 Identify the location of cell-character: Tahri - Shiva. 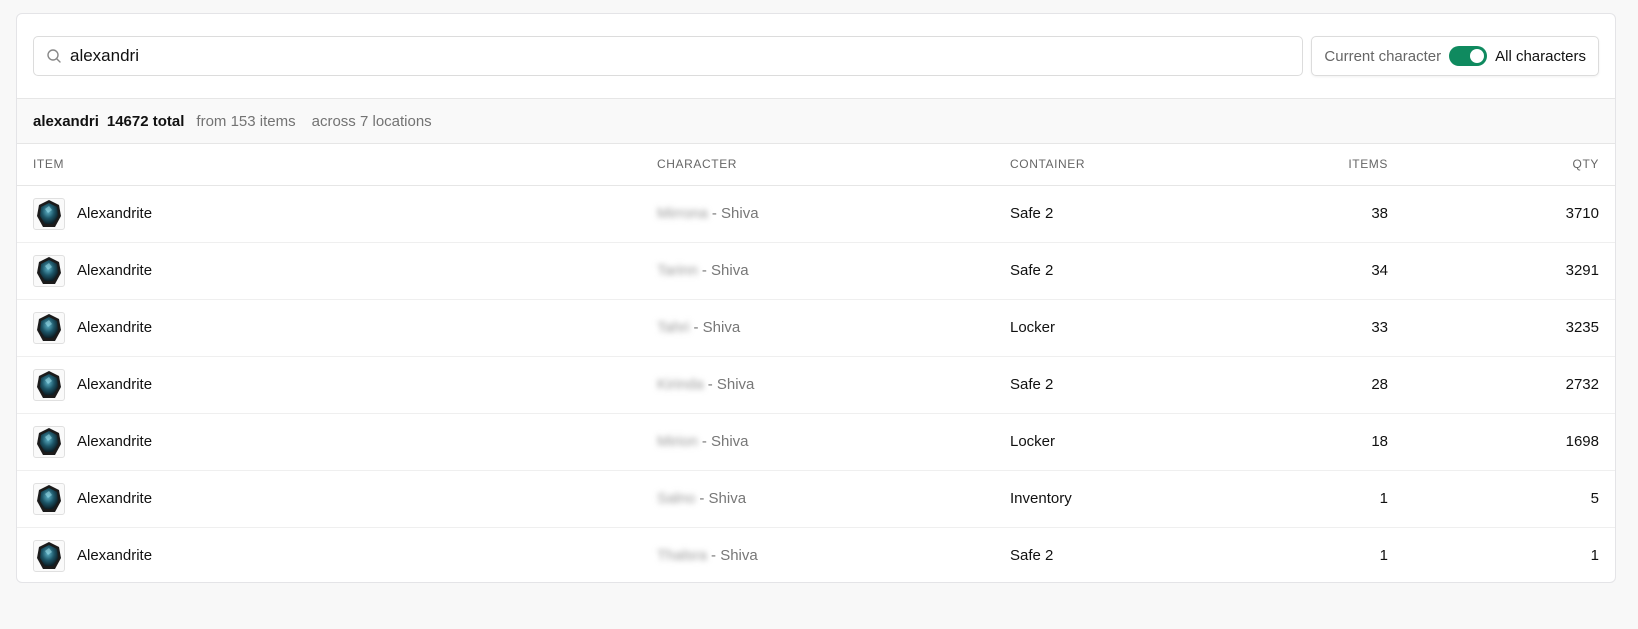
(817, 328).